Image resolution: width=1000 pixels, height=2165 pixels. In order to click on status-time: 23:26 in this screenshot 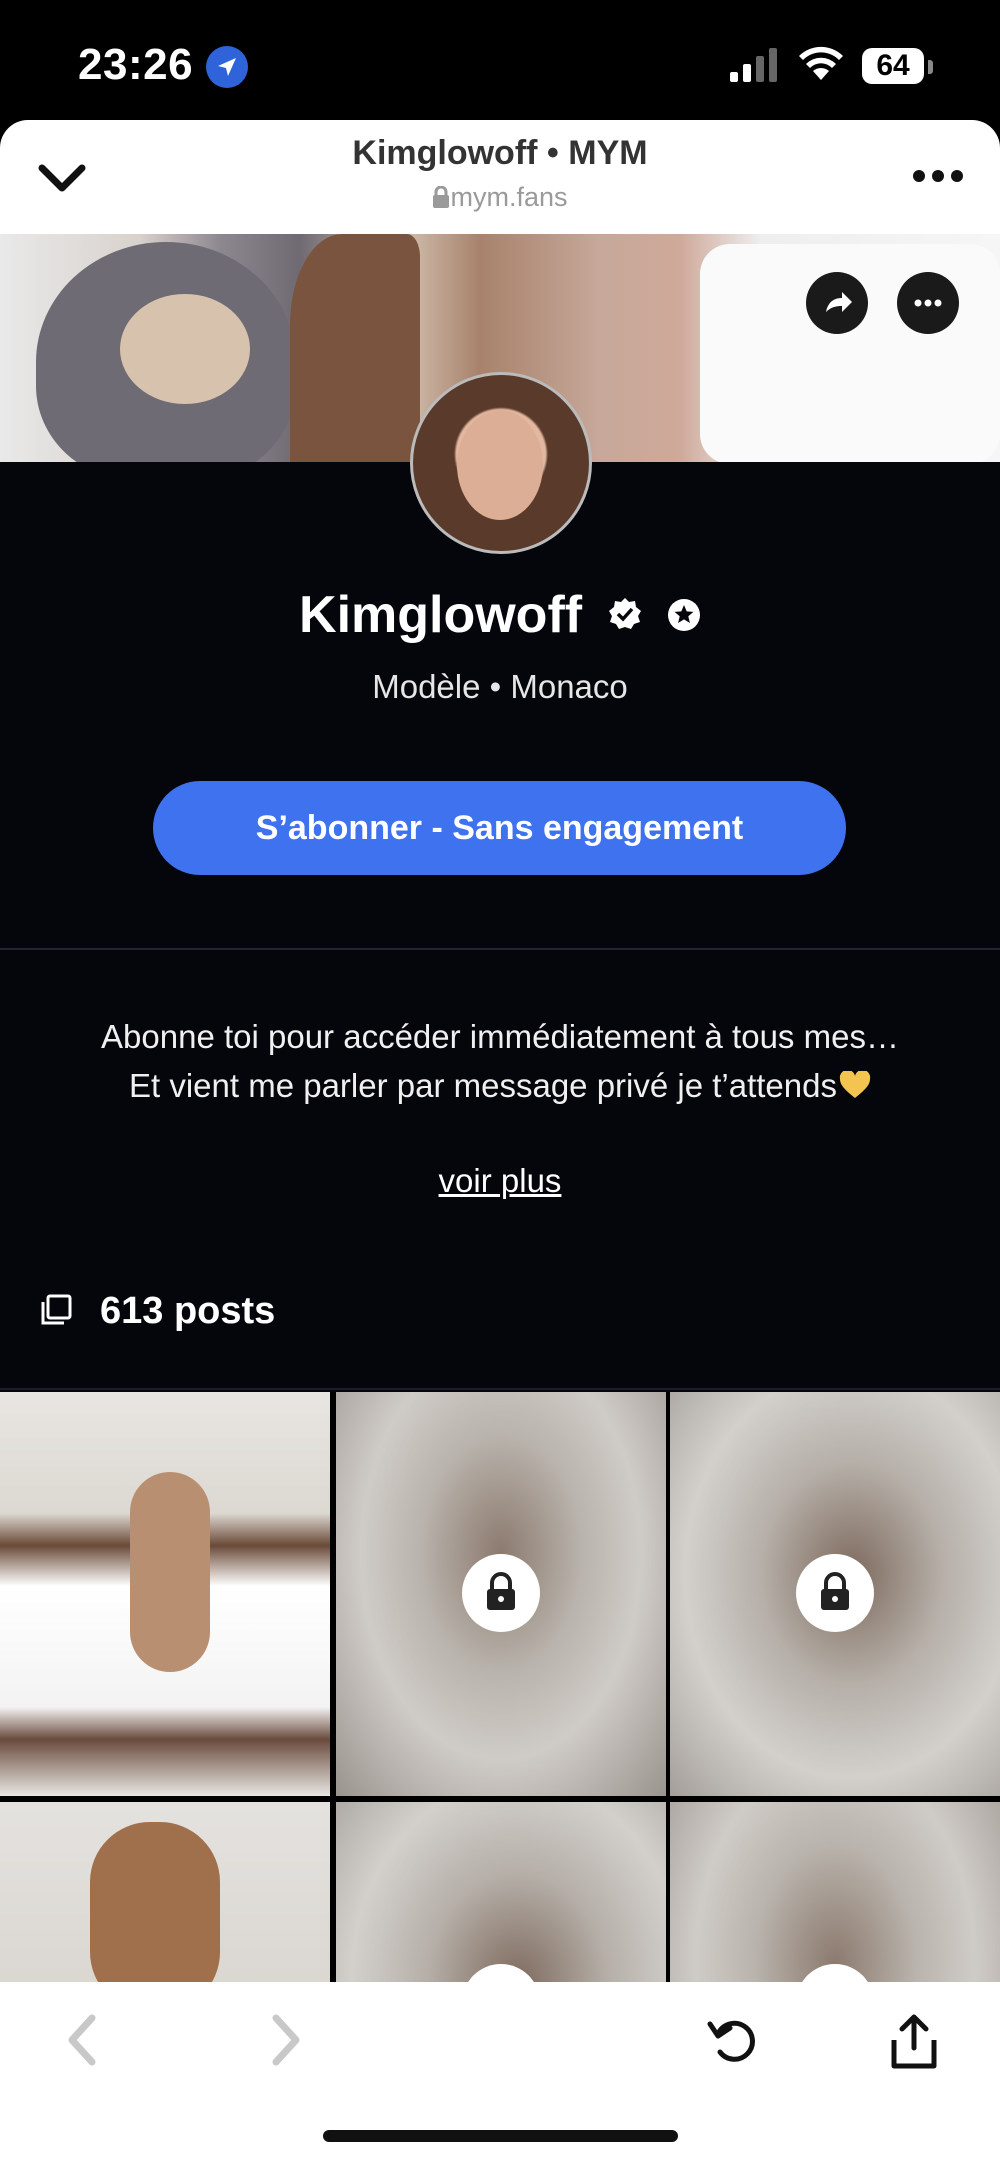, I will do `click(136, 64)`.